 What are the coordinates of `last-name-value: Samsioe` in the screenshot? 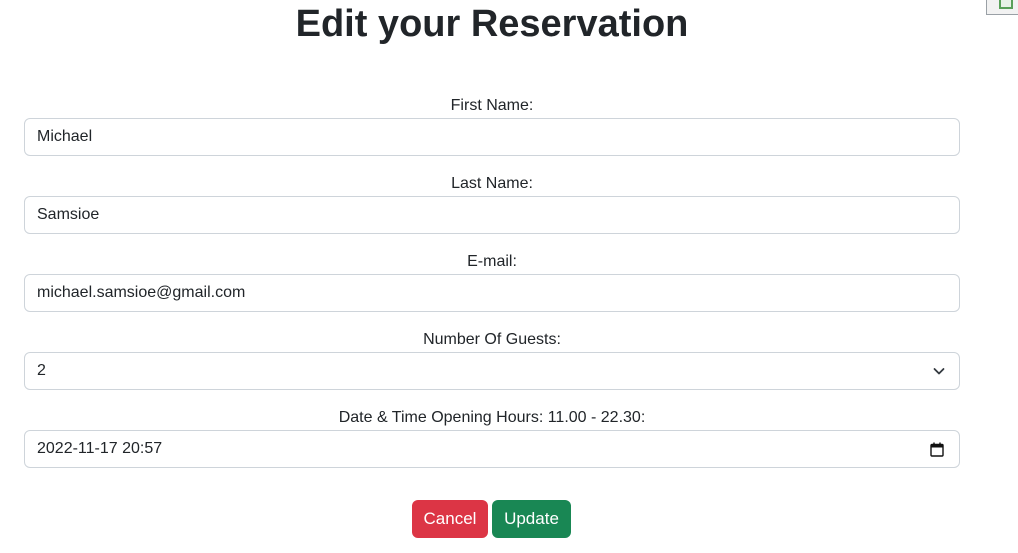 It's located at (68, 214).